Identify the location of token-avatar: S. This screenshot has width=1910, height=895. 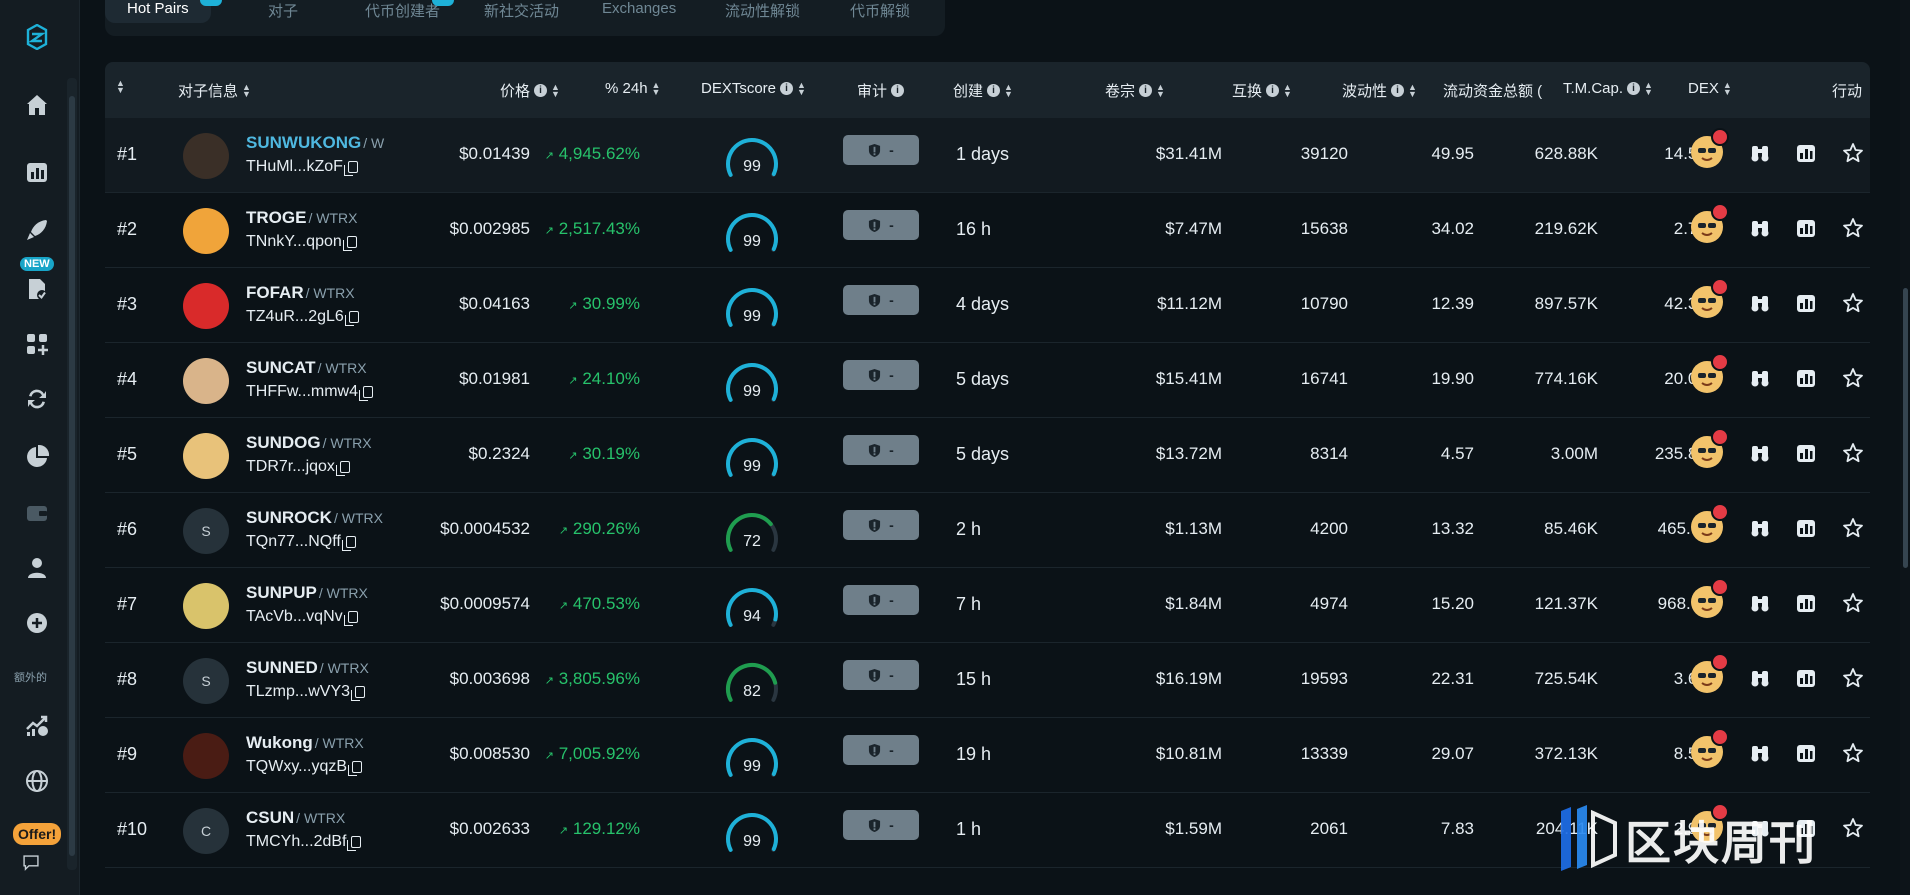
(206, 681).